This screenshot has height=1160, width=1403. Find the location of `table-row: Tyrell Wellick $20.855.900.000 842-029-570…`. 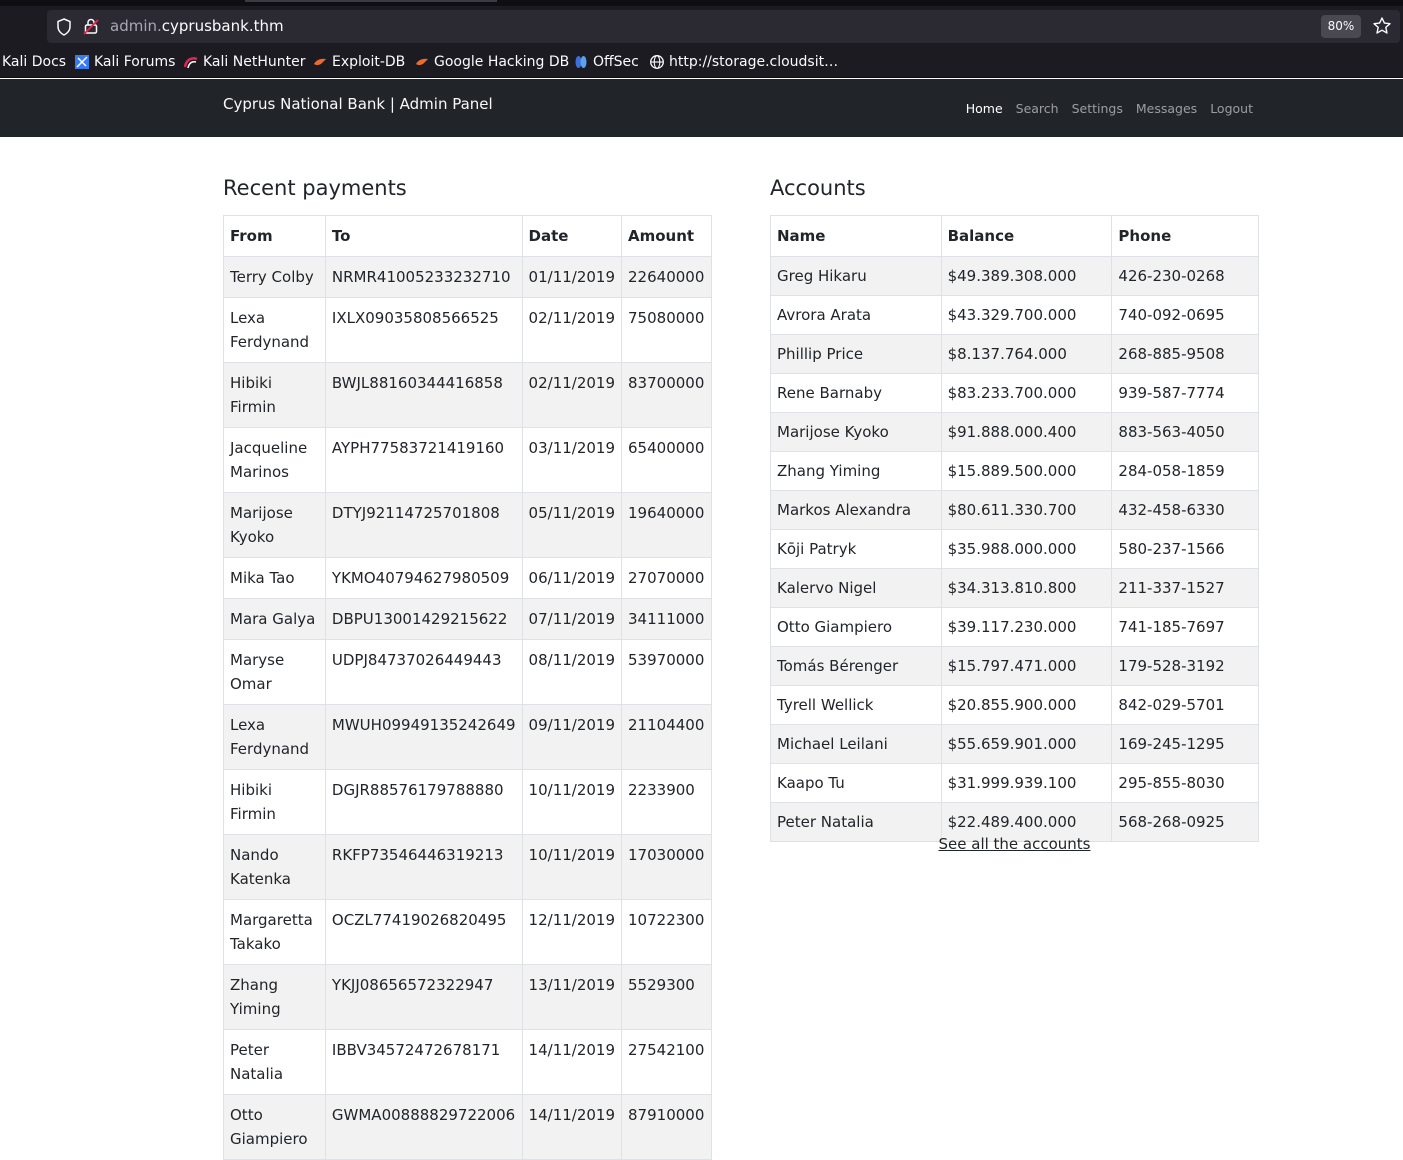

table-row: Tyrell Wellick $20.855.900.000 842-029-570… is located at coordinates (1014, 705).